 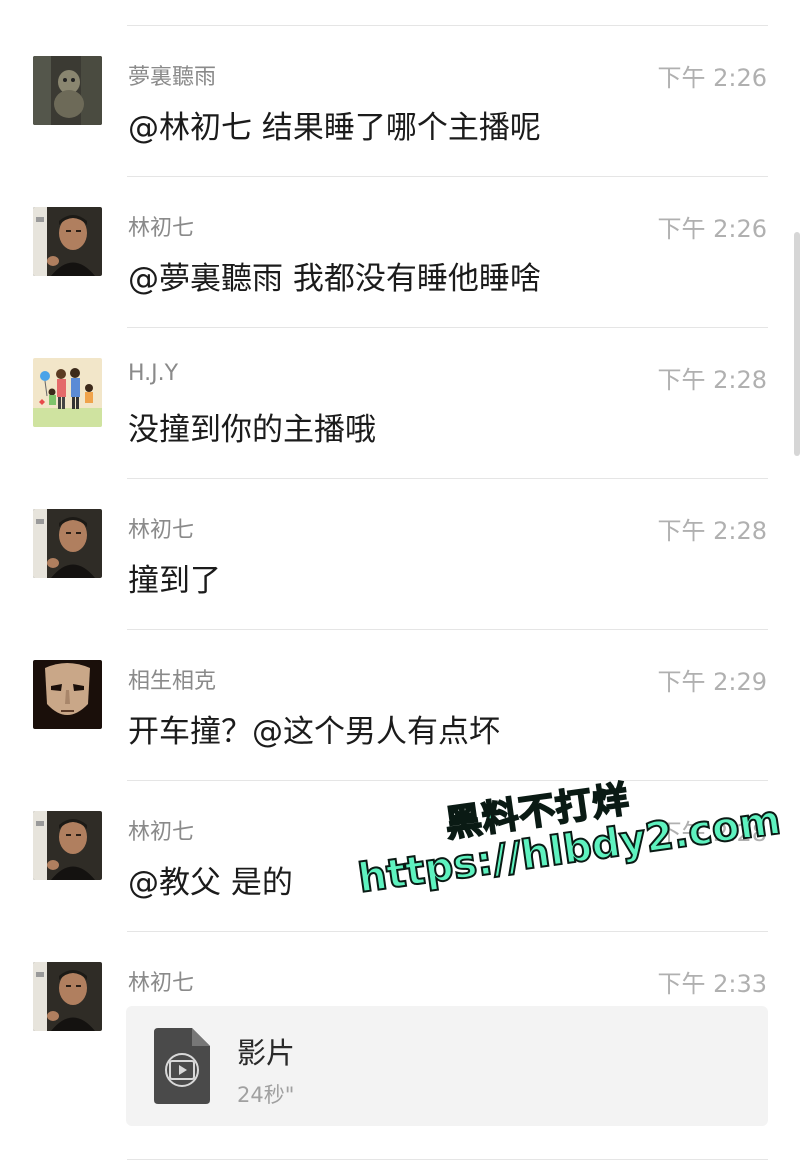 What do you see at coordinates (172, 681) in the screenshot?
I see `sender-name: 相生相克` at bounding box center [172, 681].